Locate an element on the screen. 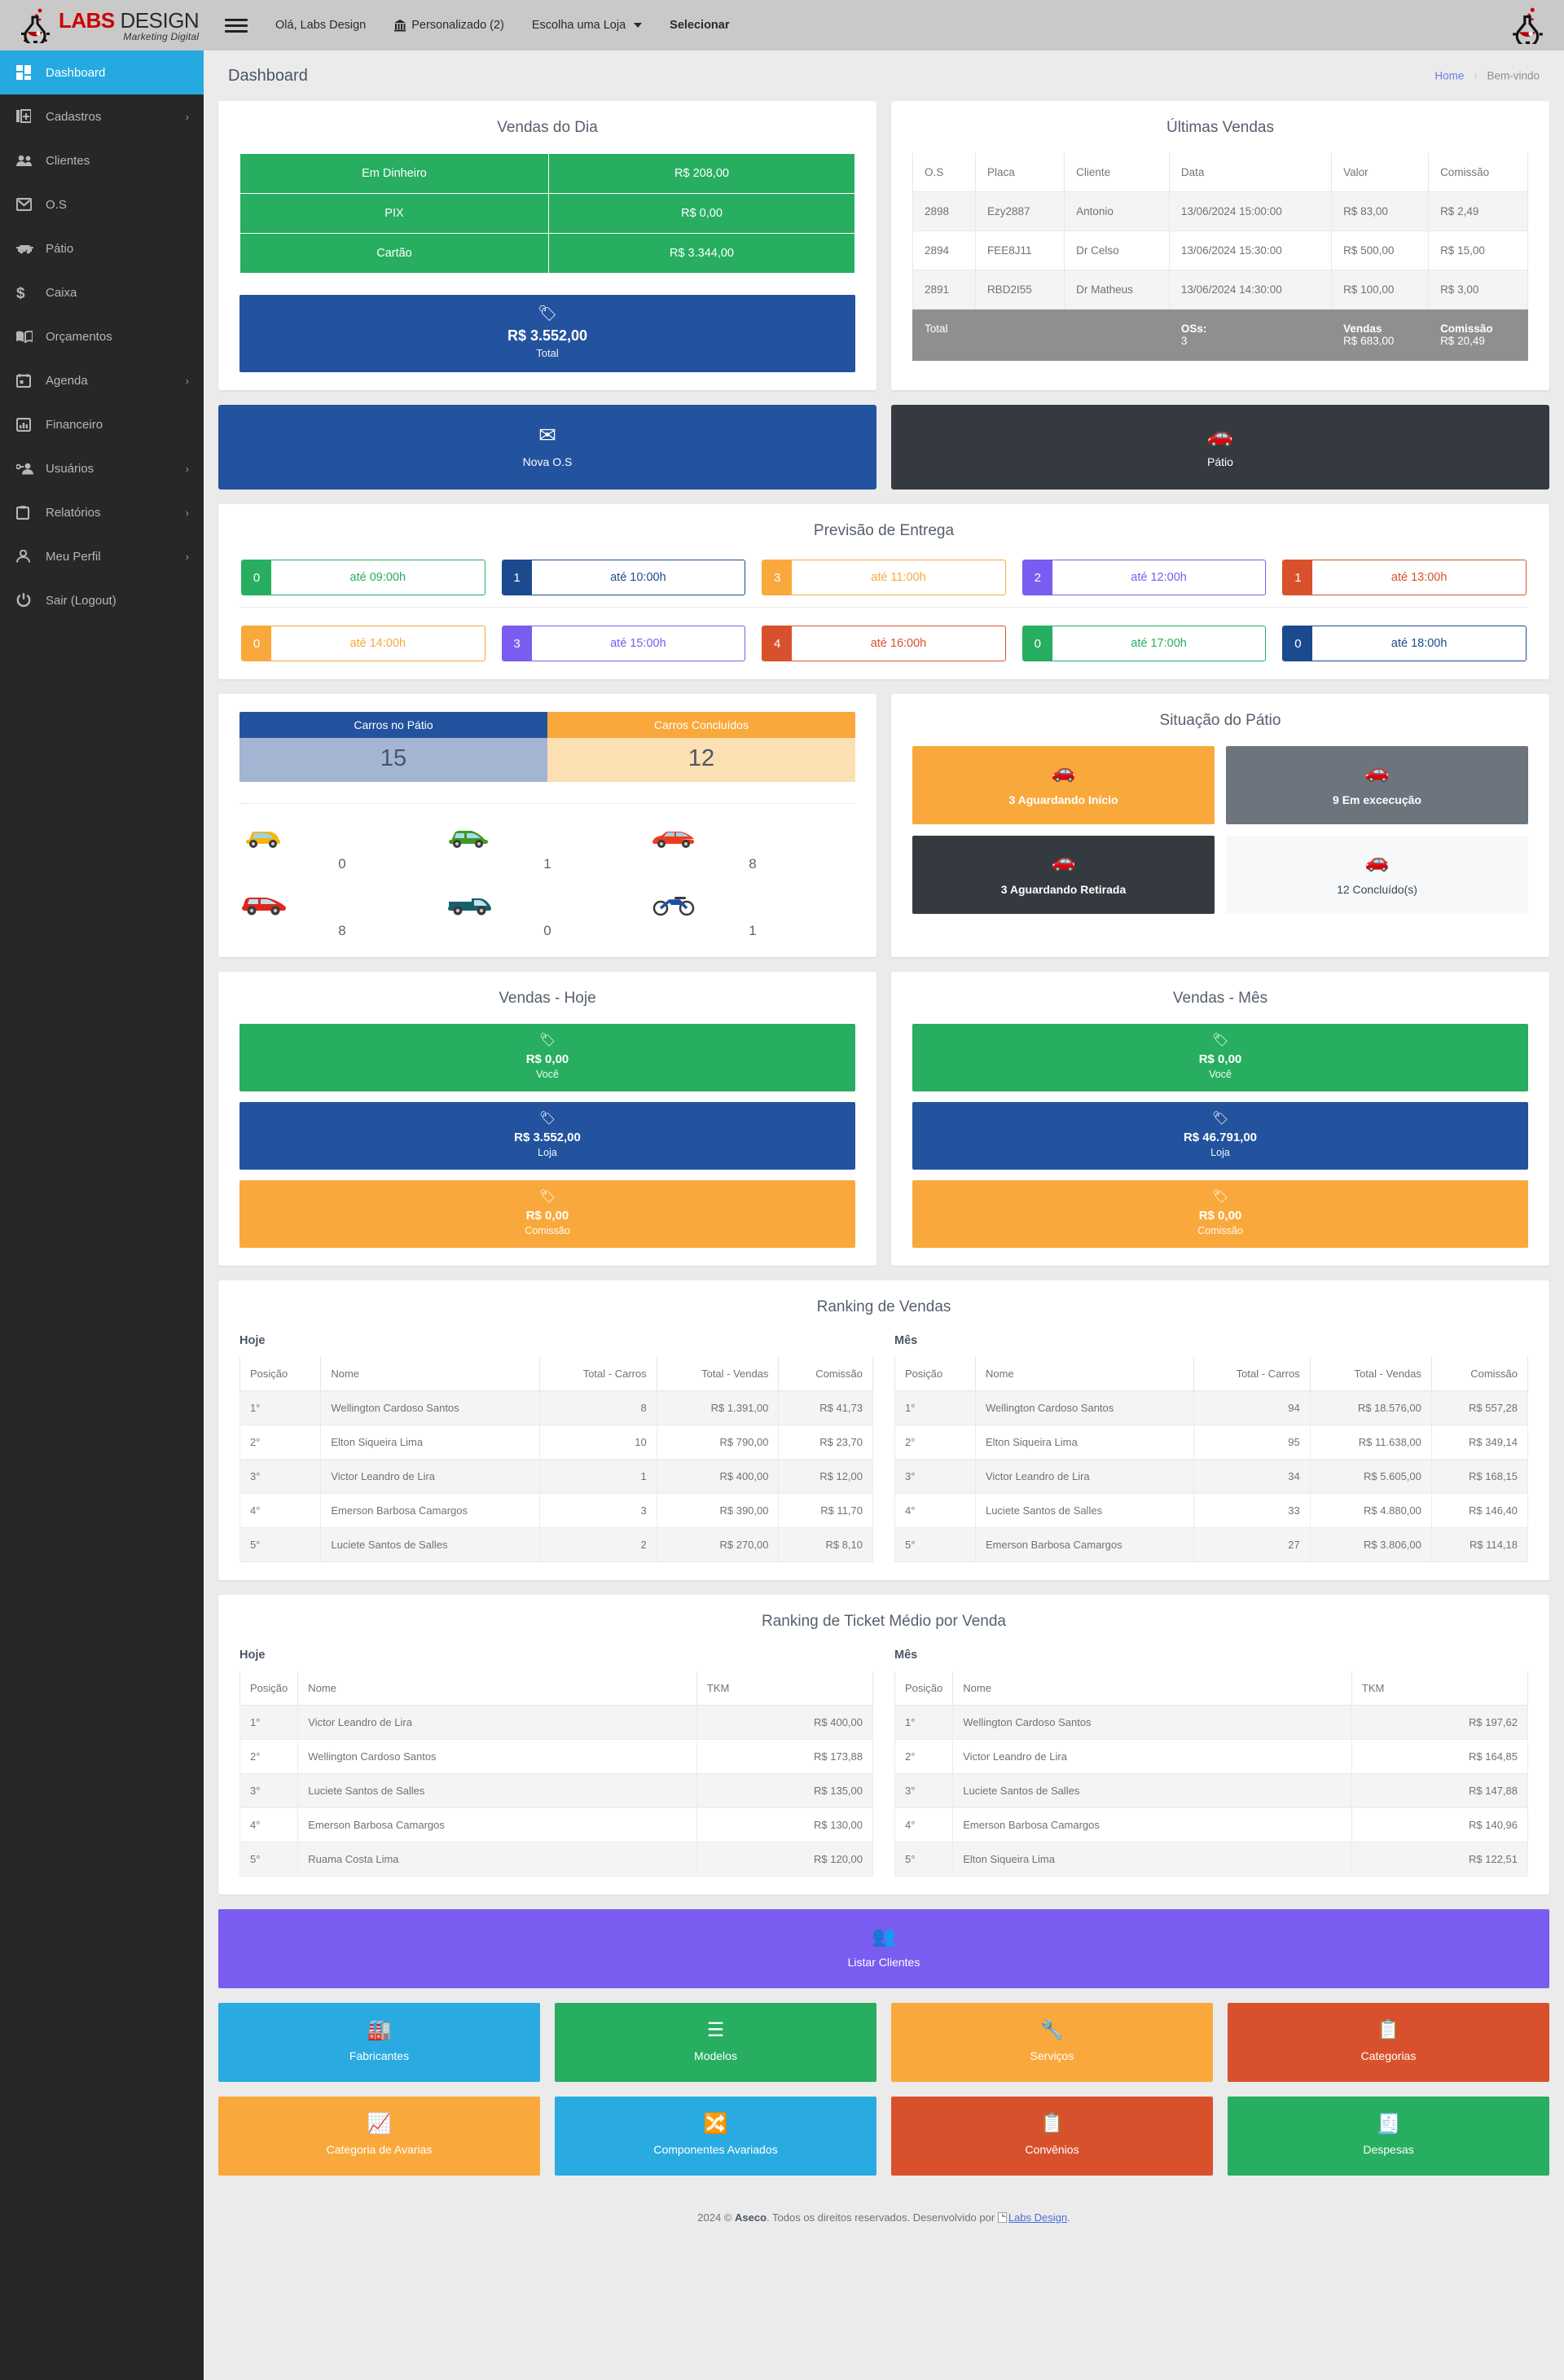  footer-dev-link: Labs Design is located at coordinates (1037, 2217).